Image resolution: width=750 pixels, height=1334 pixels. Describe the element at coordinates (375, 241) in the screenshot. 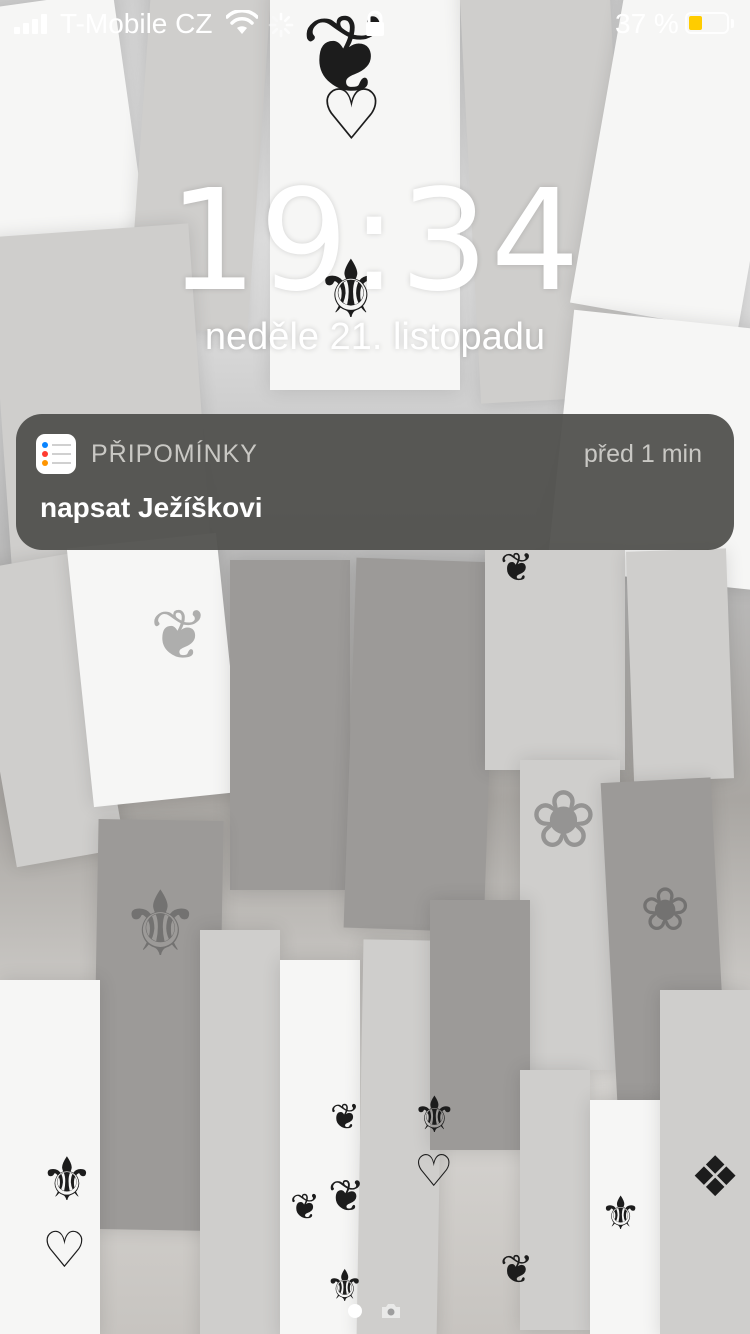

I see `lock-screen-time: 19:34` at that location.